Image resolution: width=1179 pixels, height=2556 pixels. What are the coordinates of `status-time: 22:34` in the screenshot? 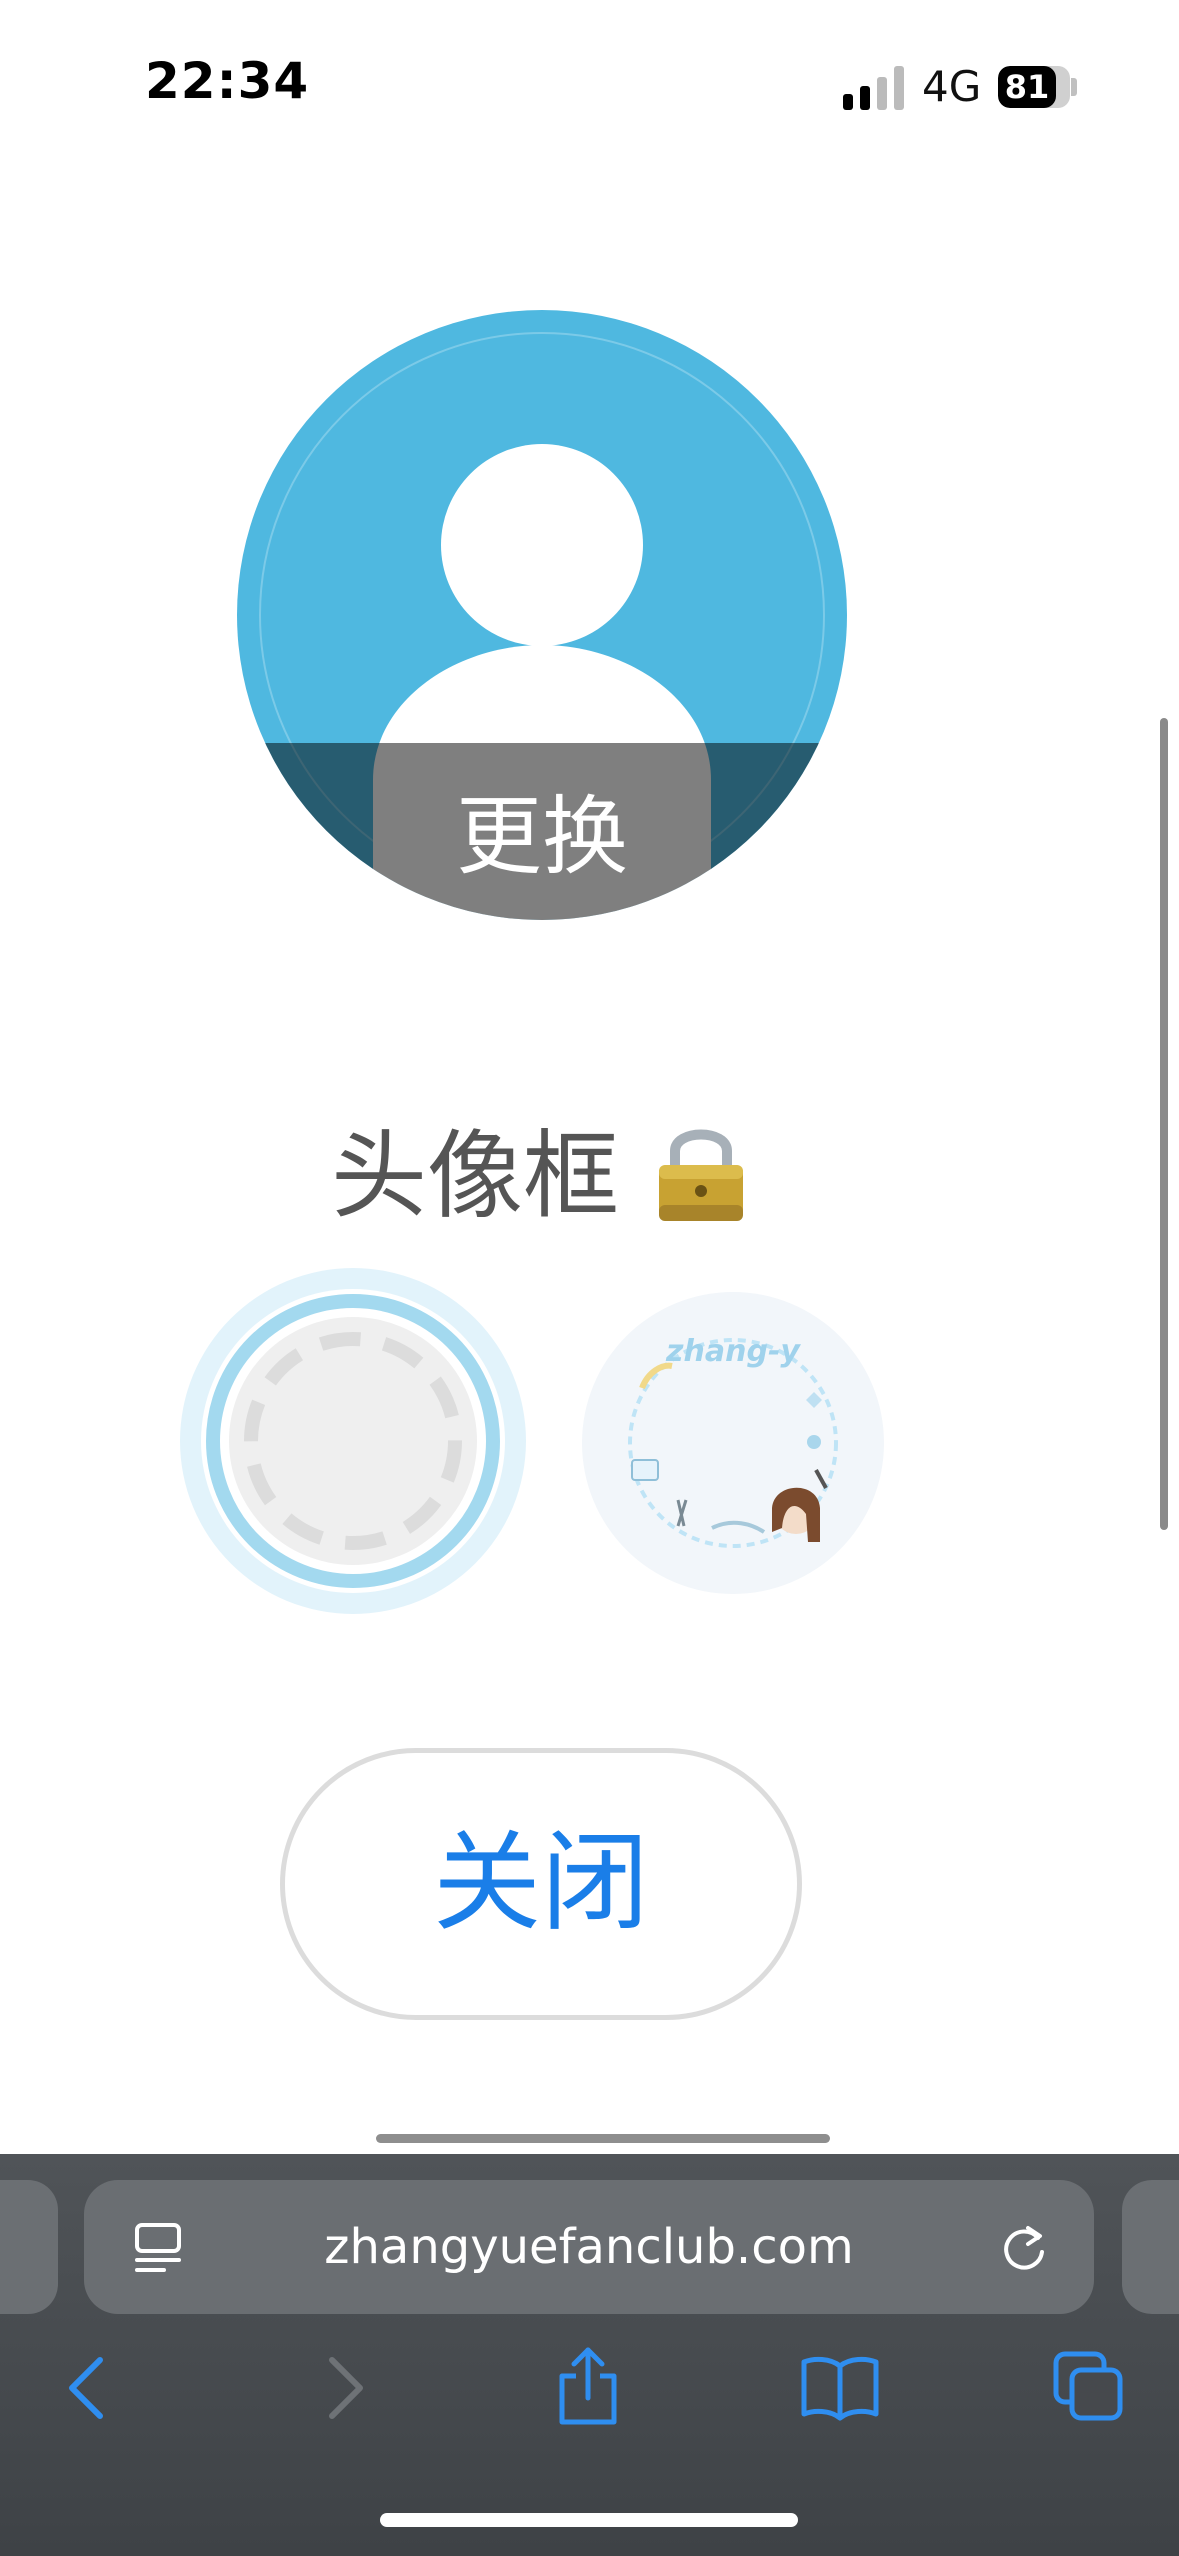 It's located at (227, 81).